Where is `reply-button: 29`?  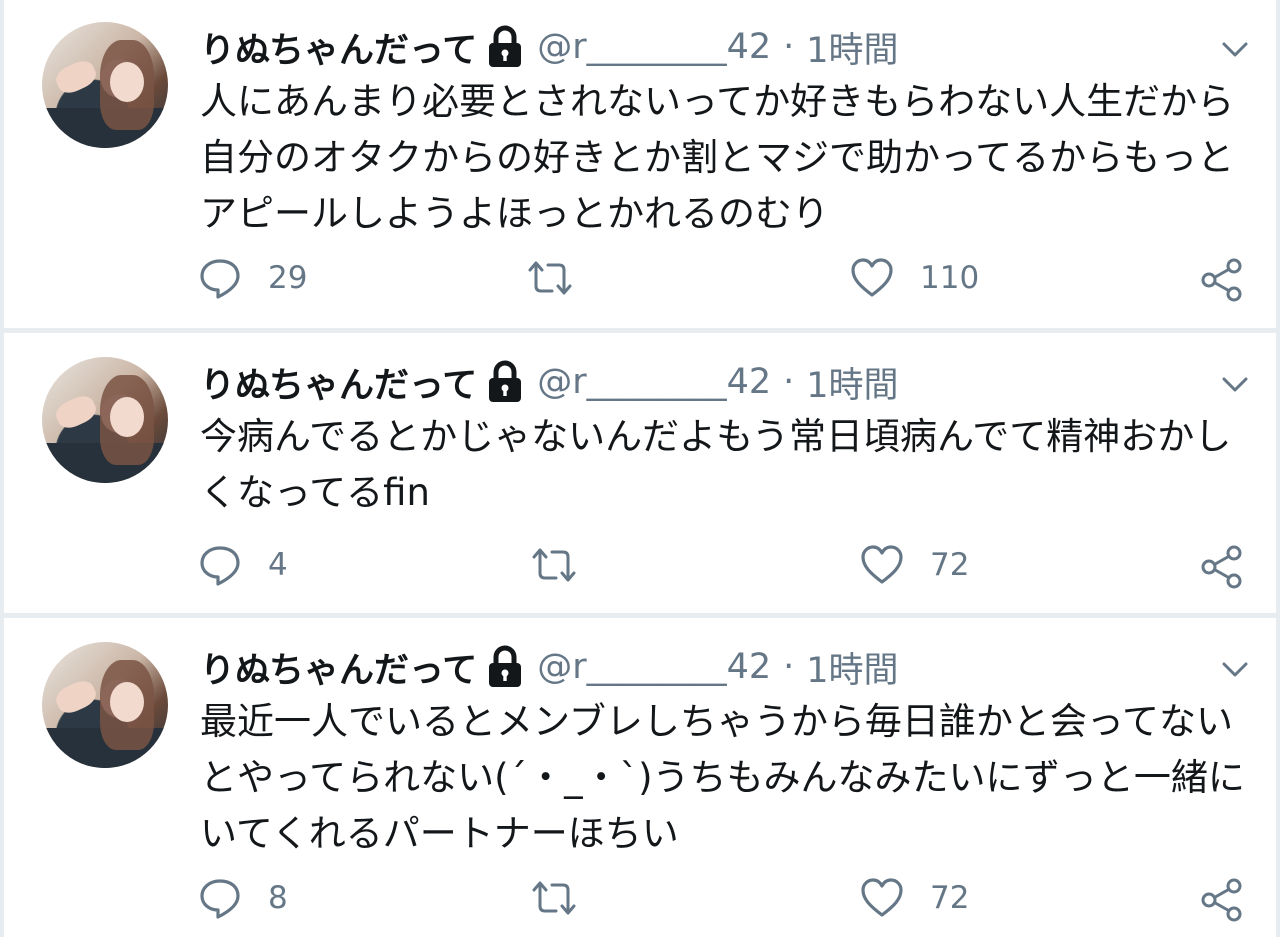 reply-button: 29 is located at coordinates (252, 278).